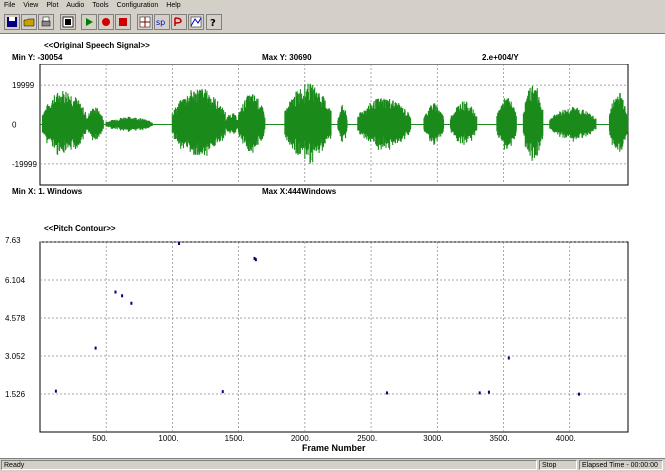 This screenshot has width=665, height=472. Describe the element at coordinates (100, 5) in the screenshot. I see `menu-tools: Tools` at that location.